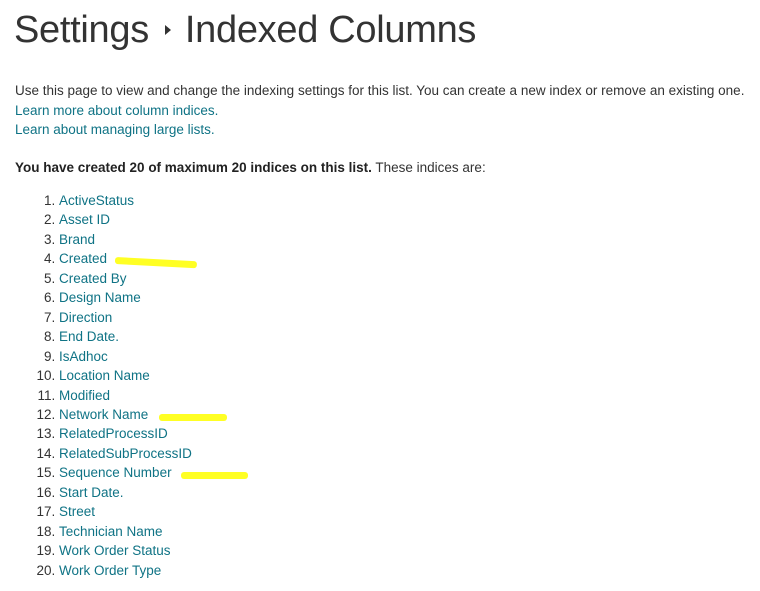  Describe the element at coordinates (104, 375) in the screenshot. I see `index-link-location-name: Location Name` at that location.